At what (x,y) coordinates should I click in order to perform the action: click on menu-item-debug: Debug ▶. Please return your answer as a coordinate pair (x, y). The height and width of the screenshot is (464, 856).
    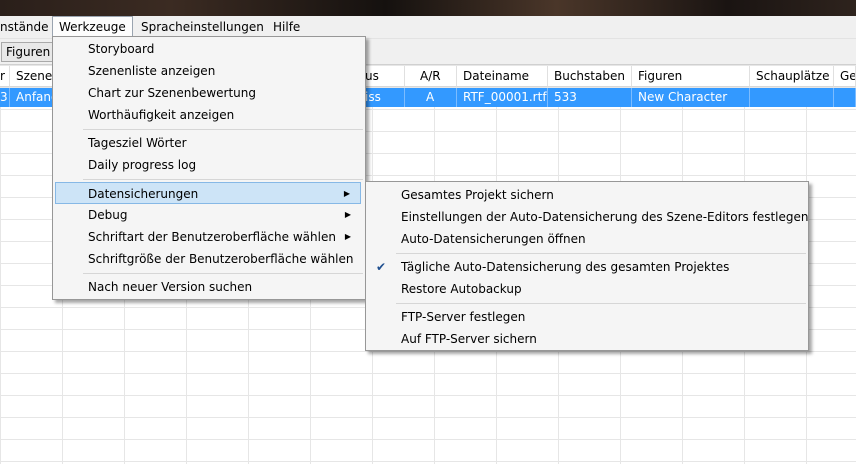
    Looking at the image, I should click on (208, 215).